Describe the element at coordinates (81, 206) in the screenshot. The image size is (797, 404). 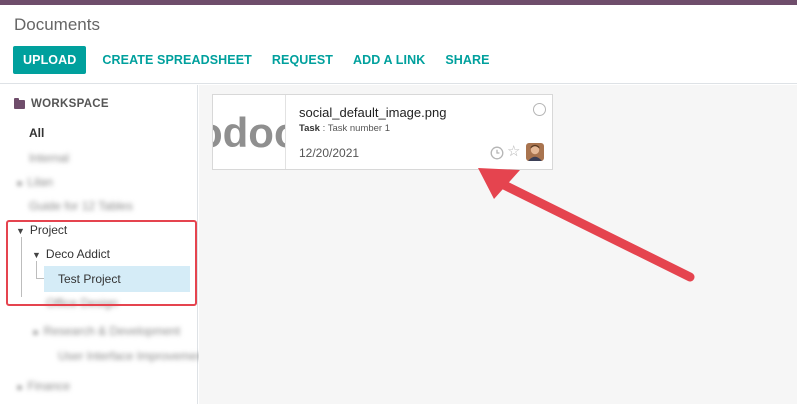
I see `sidebar-item-guide: Guide for 12 Tables` at that location.